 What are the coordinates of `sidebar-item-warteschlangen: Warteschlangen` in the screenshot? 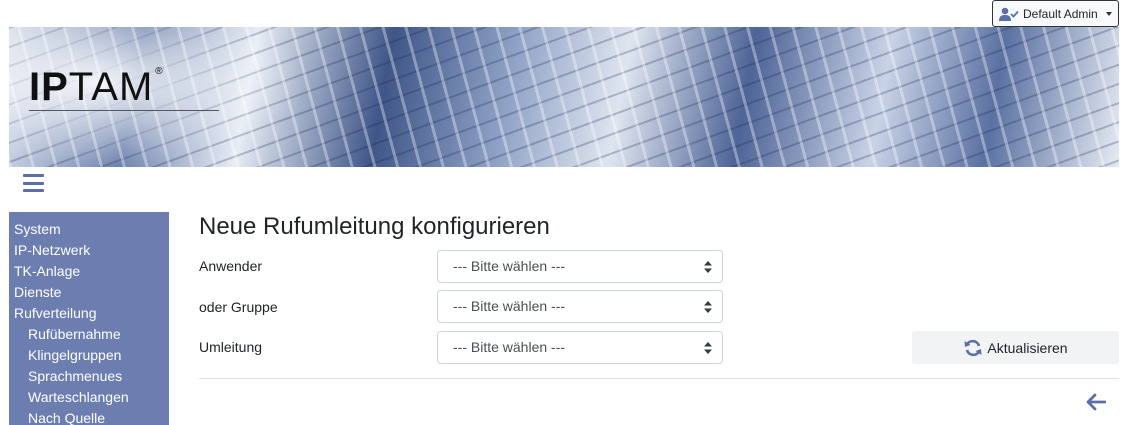 It's located at (89, 397).